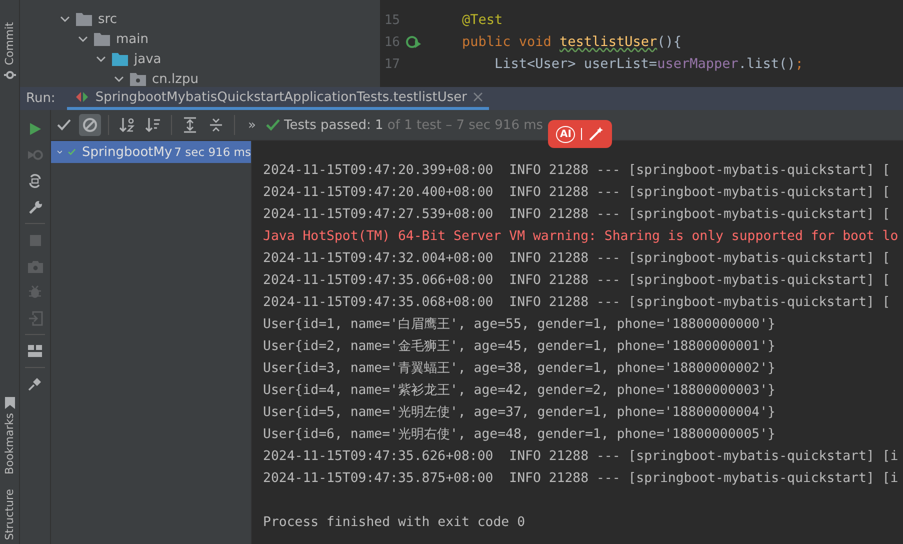 The image size is (903, 544). I want to click on tree-item: cn.lzpu, so click(175, 79).